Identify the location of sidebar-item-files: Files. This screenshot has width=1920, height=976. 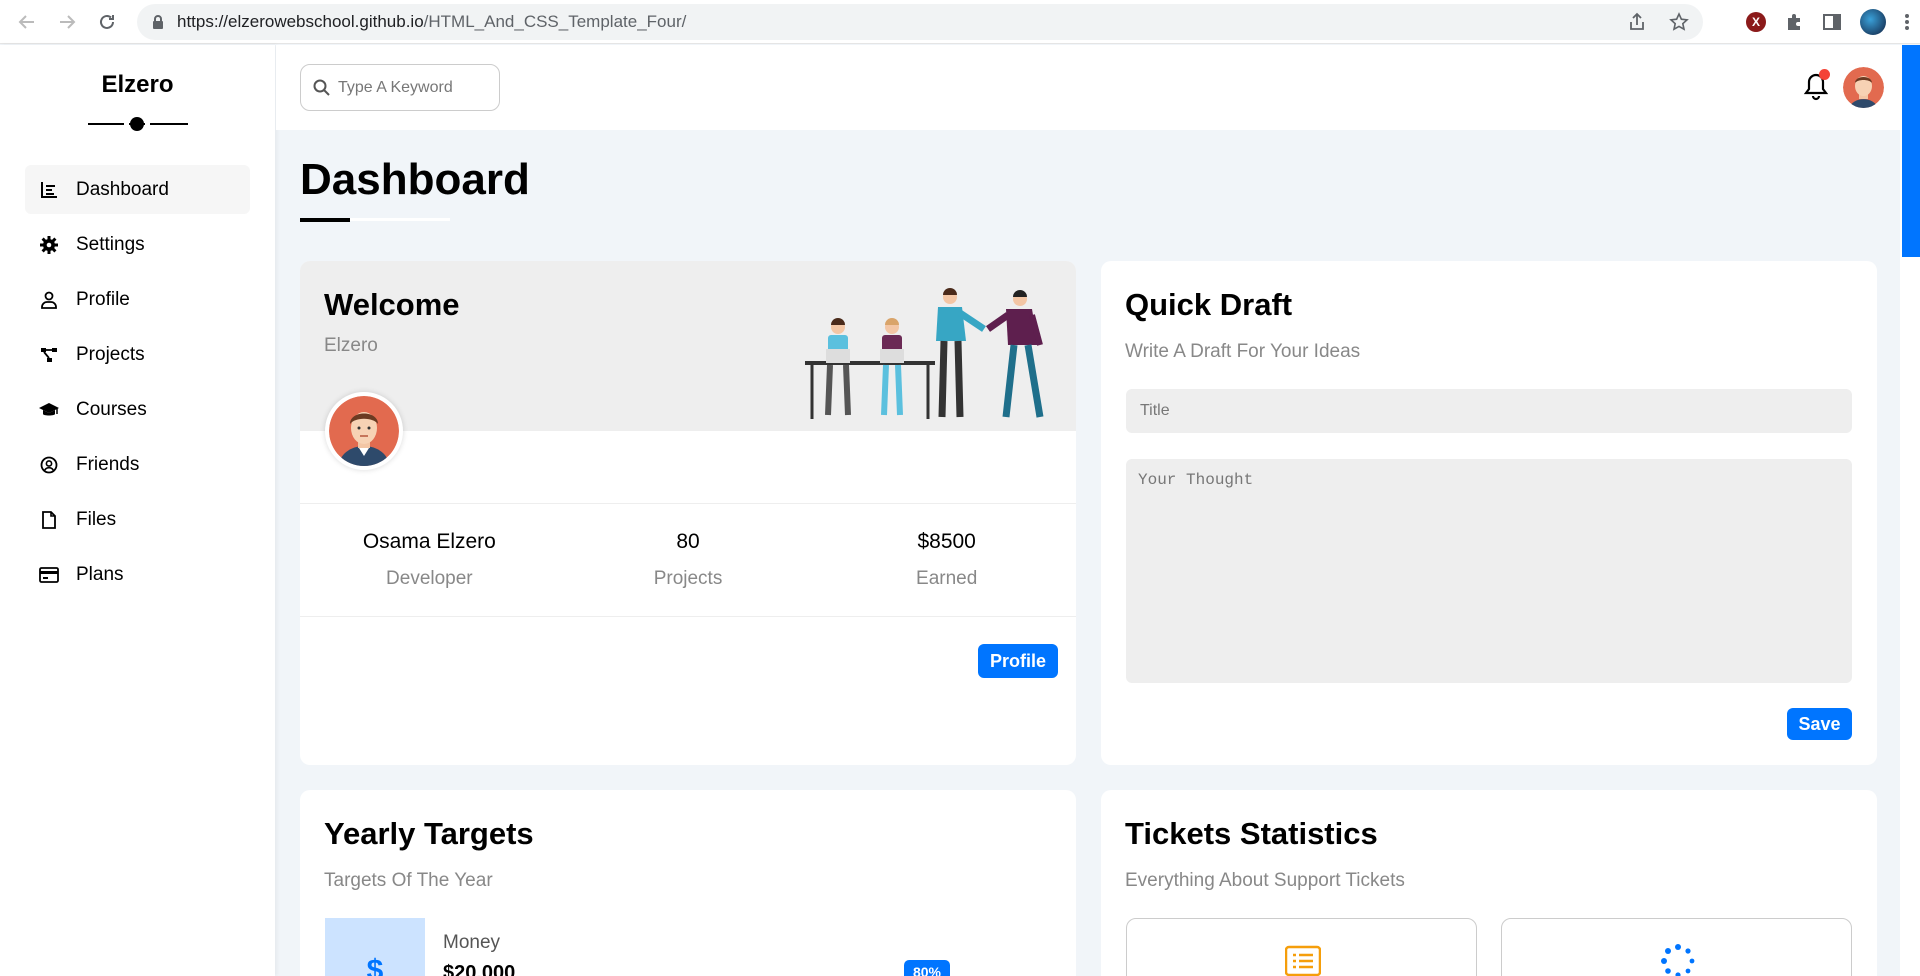
(137, 519).